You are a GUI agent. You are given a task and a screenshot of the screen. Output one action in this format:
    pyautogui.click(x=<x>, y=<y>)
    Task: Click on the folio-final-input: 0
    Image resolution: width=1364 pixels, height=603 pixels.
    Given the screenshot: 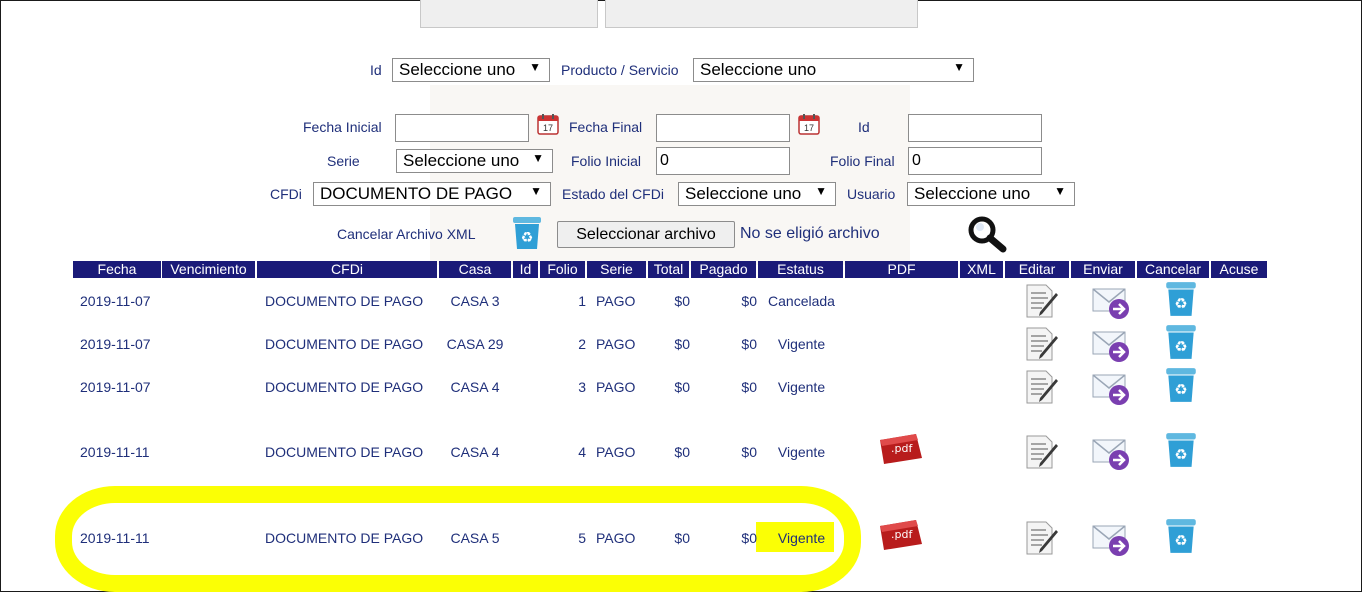 What is the action you would take?
    pyautogui.click(x=975, y=161)
    